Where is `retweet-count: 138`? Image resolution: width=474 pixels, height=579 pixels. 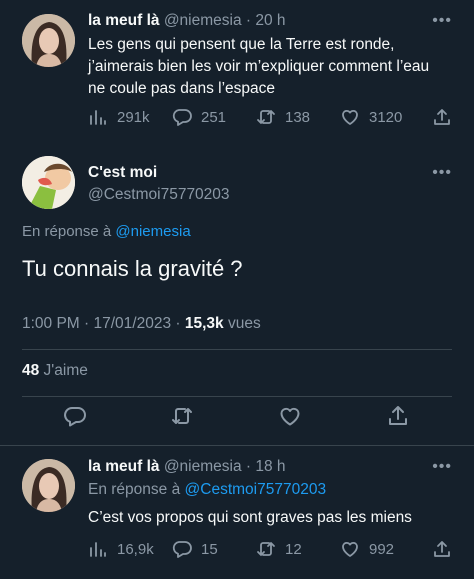 retweet-count: 138 is located at coordinates (298, 117).